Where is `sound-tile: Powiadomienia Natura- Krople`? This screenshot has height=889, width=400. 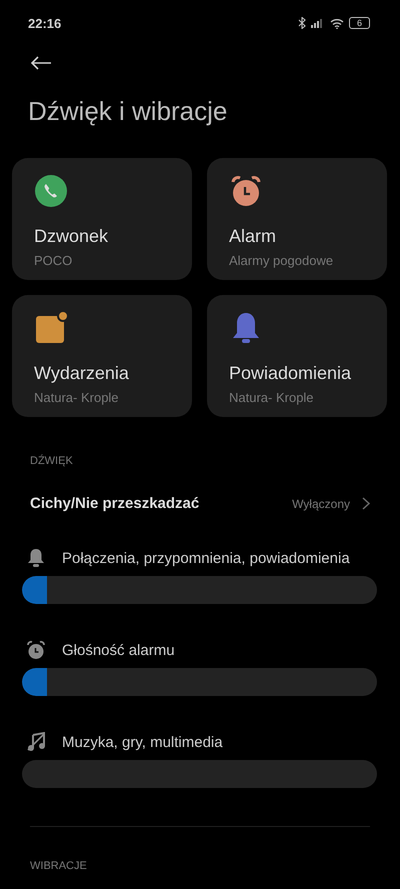
sound-tile: Powiadomienia Natura- Krople is located at coordinates (297, 356).